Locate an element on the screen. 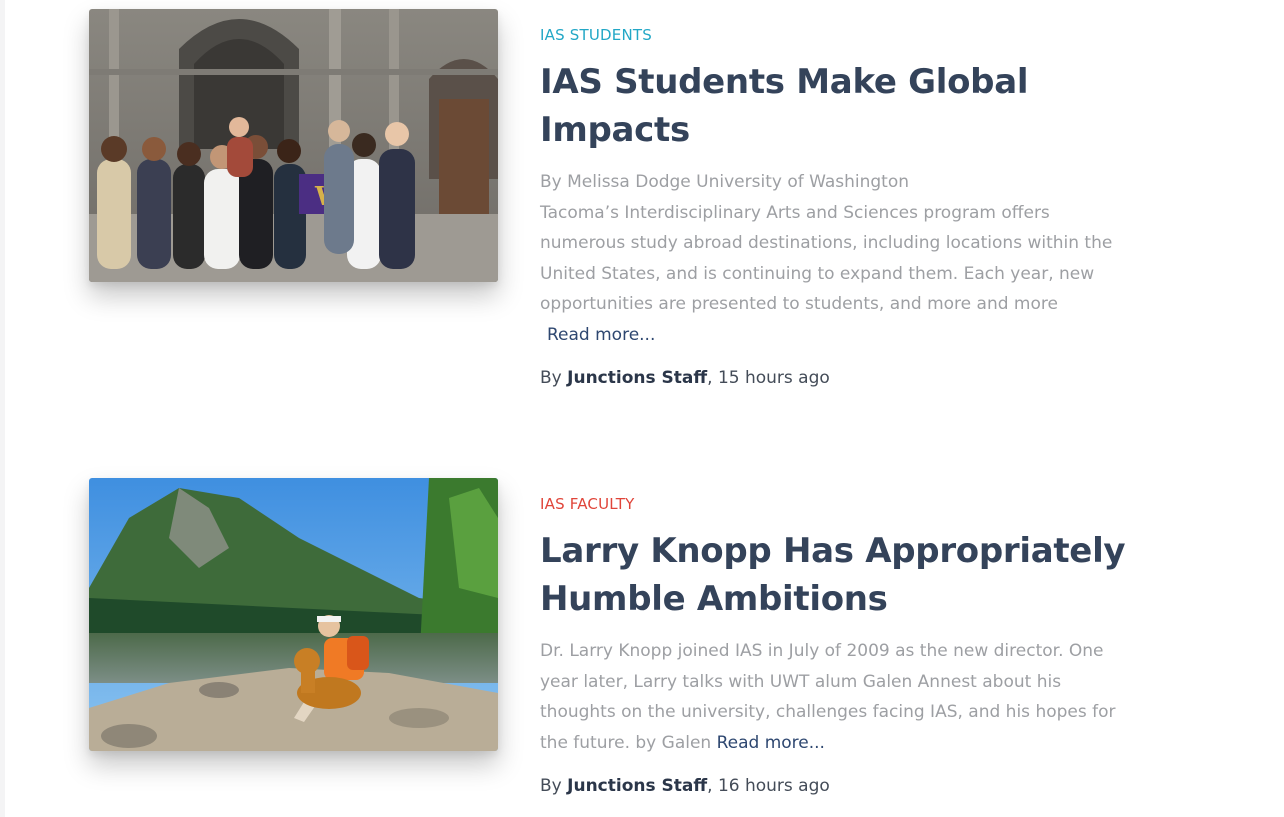 The height and width of the screenshot is (817, 1284). post-category-link: IAS STUDENTS is located at coordinates (596, 35).